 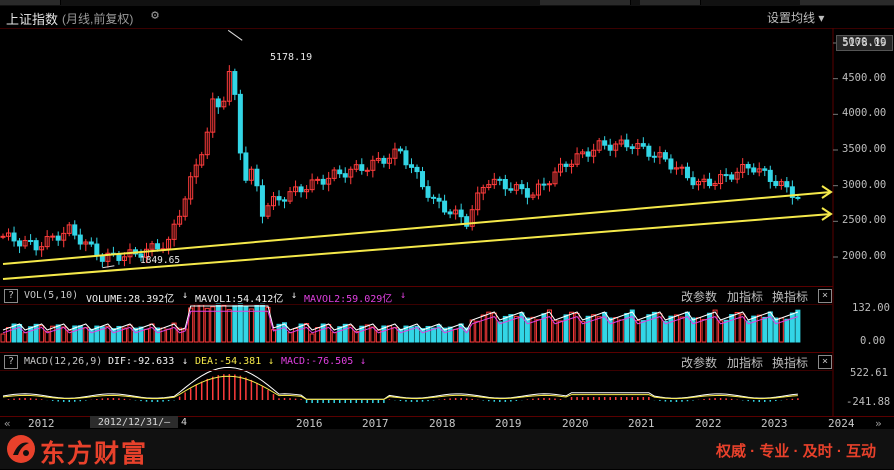 I want to click on macd-lines, so click(x=400, y=383).